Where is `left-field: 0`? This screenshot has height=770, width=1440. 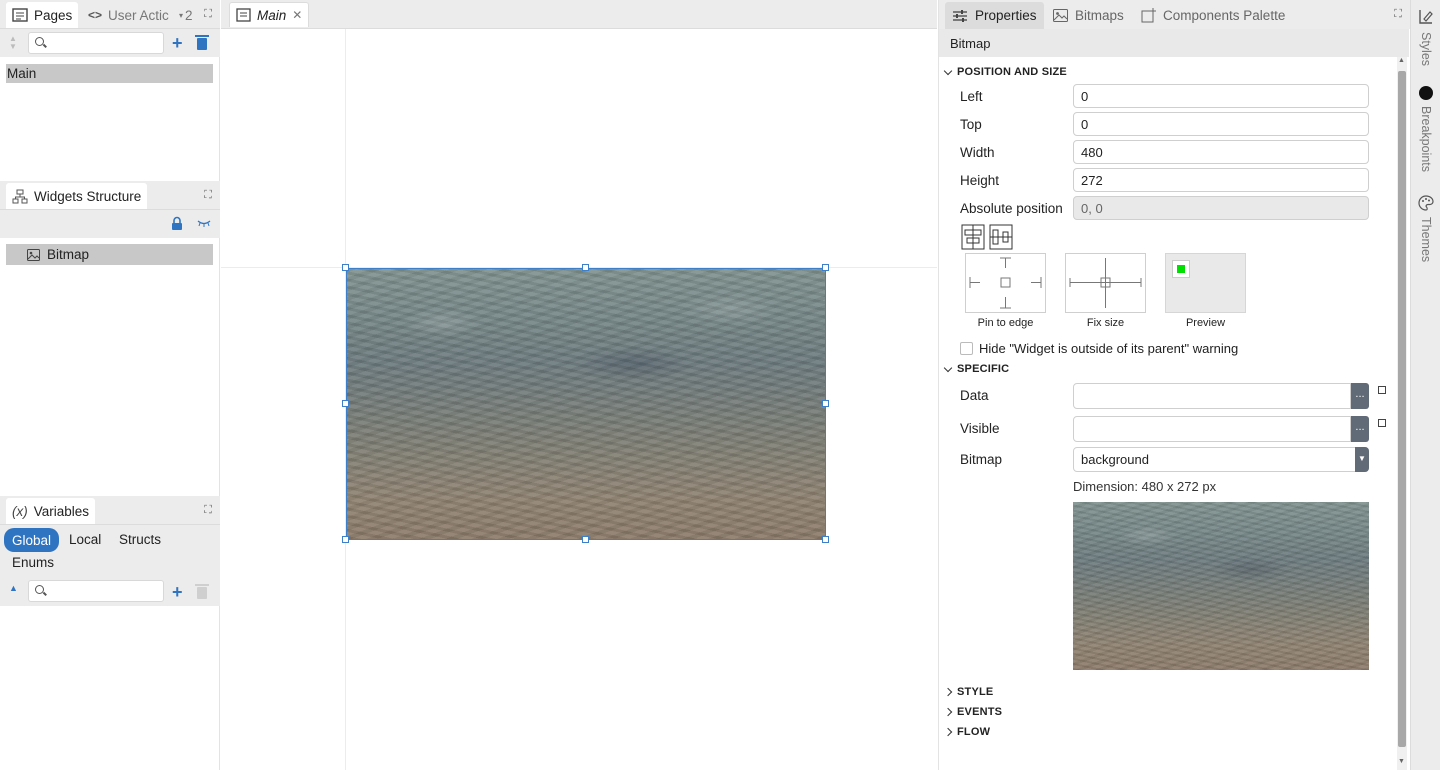
left-field: 0 is located at coordinates (1221, 96).